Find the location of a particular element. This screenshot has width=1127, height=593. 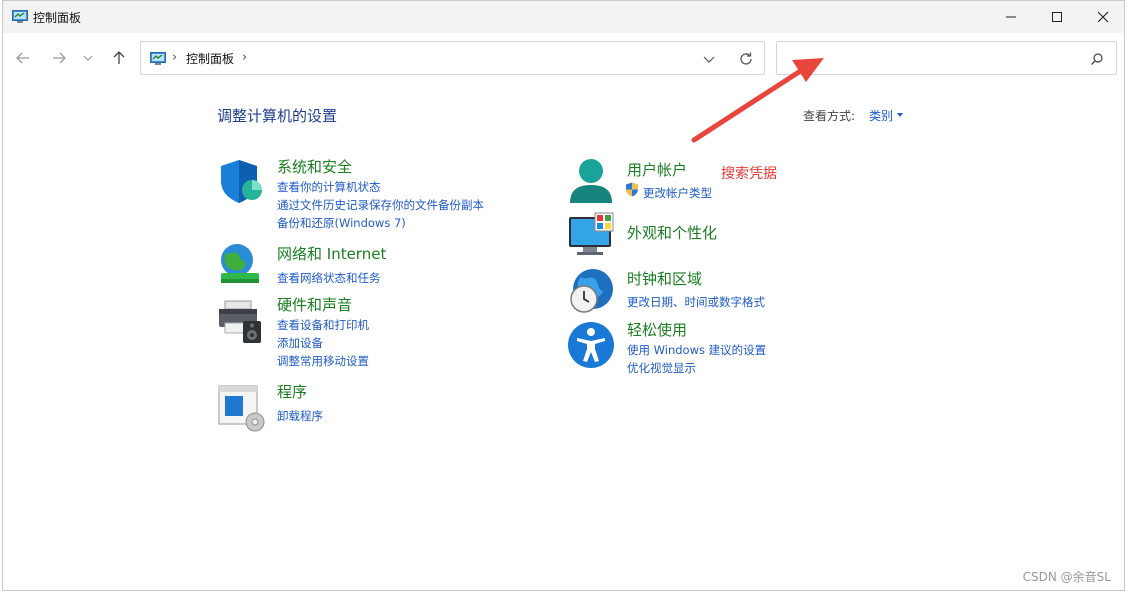

printer-speaker-icon is located at coordinates (241, 321).